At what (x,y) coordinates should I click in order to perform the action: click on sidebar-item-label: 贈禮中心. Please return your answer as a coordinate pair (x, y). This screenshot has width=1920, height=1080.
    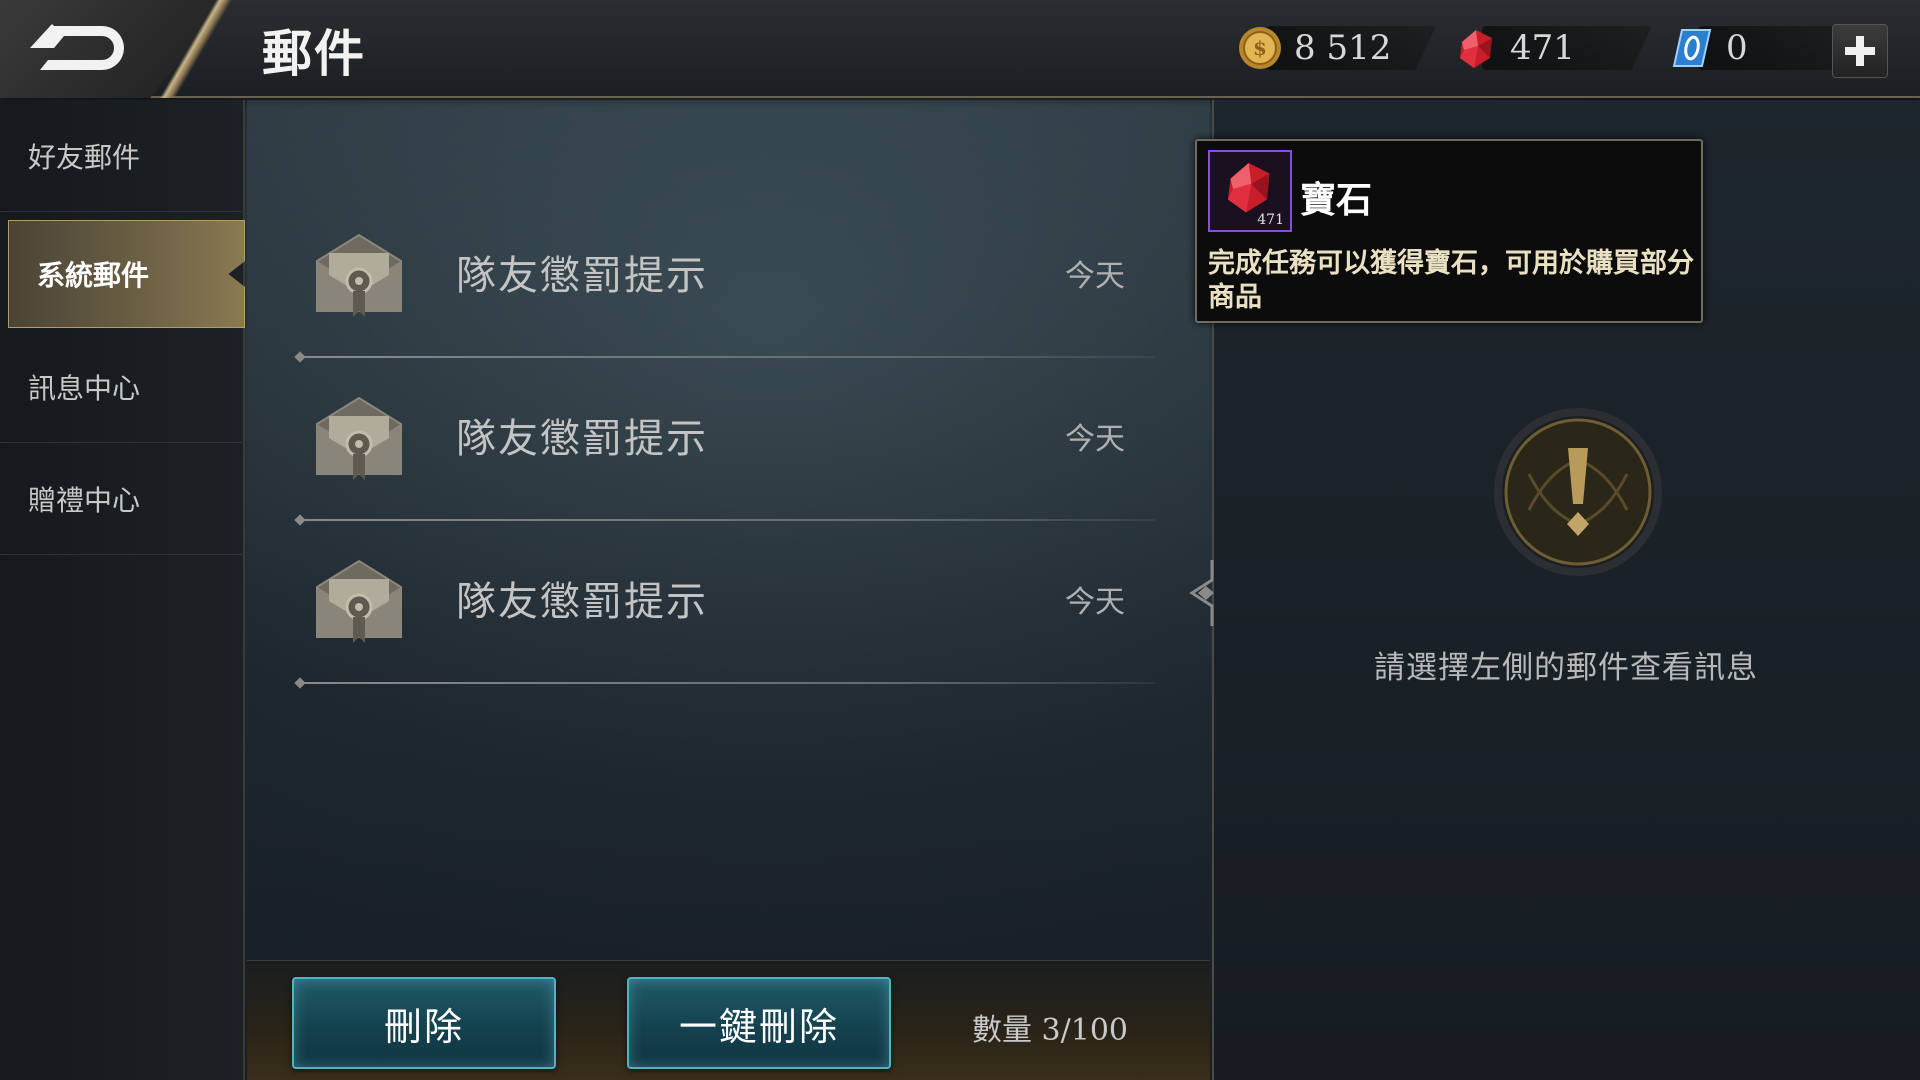
    Looking at the image, I should click on (84, 500).